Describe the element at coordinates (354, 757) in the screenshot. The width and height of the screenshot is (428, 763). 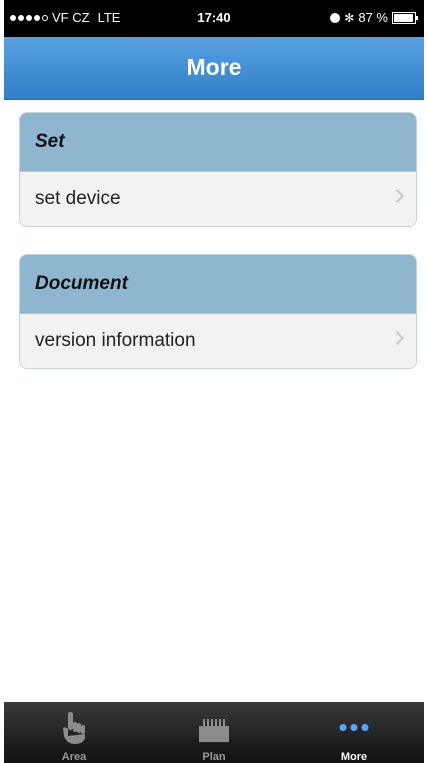
I see `tab-more-label: More` at that location.